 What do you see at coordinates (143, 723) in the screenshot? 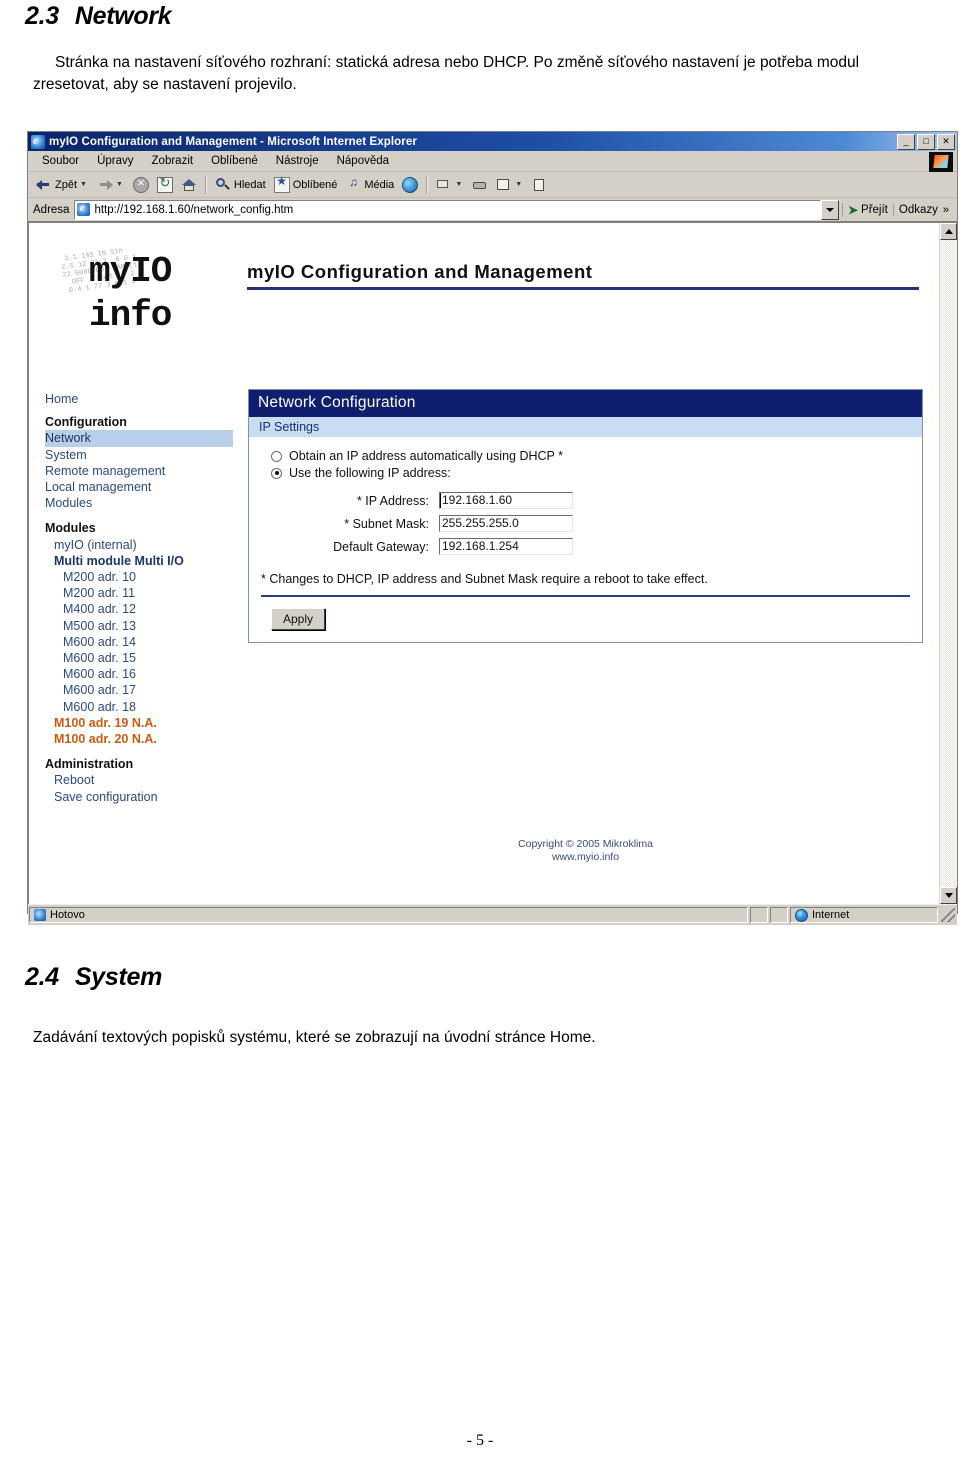
I see `sidebar-item-module-9: M100 adr. 19 N.A.` at bounding box center [143, 723].